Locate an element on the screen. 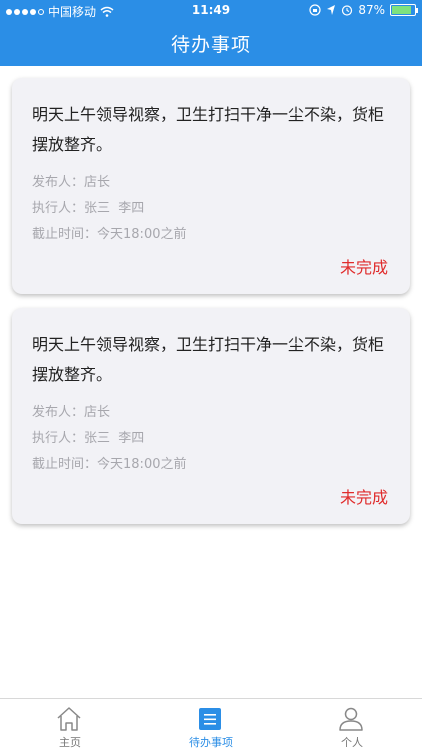  tab-home-label: 主页 is located at coordinates (70, 742).